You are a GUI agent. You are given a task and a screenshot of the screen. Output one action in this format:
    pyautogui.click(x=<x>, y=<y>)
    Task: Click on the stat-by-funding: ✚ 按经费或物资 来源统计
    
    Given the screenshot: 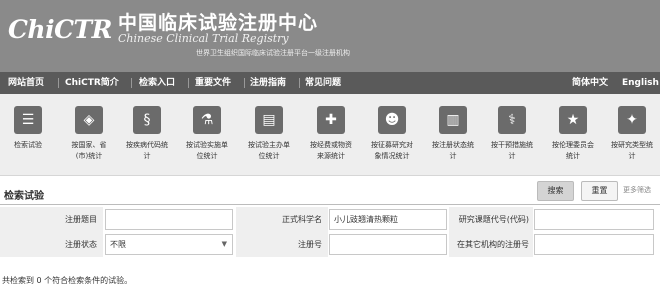 What is the action you would take?
    pyautogui.click(x=331, y=134)
    